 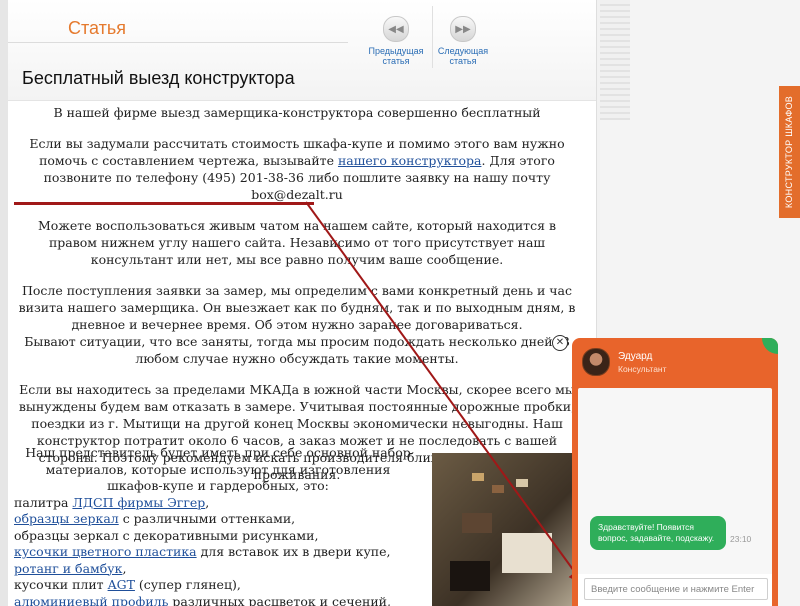 What do you see at coordinates (66, 518) in the screenshot?
I see `material-link: образцы зеркал` at bounding box center [66, 518].